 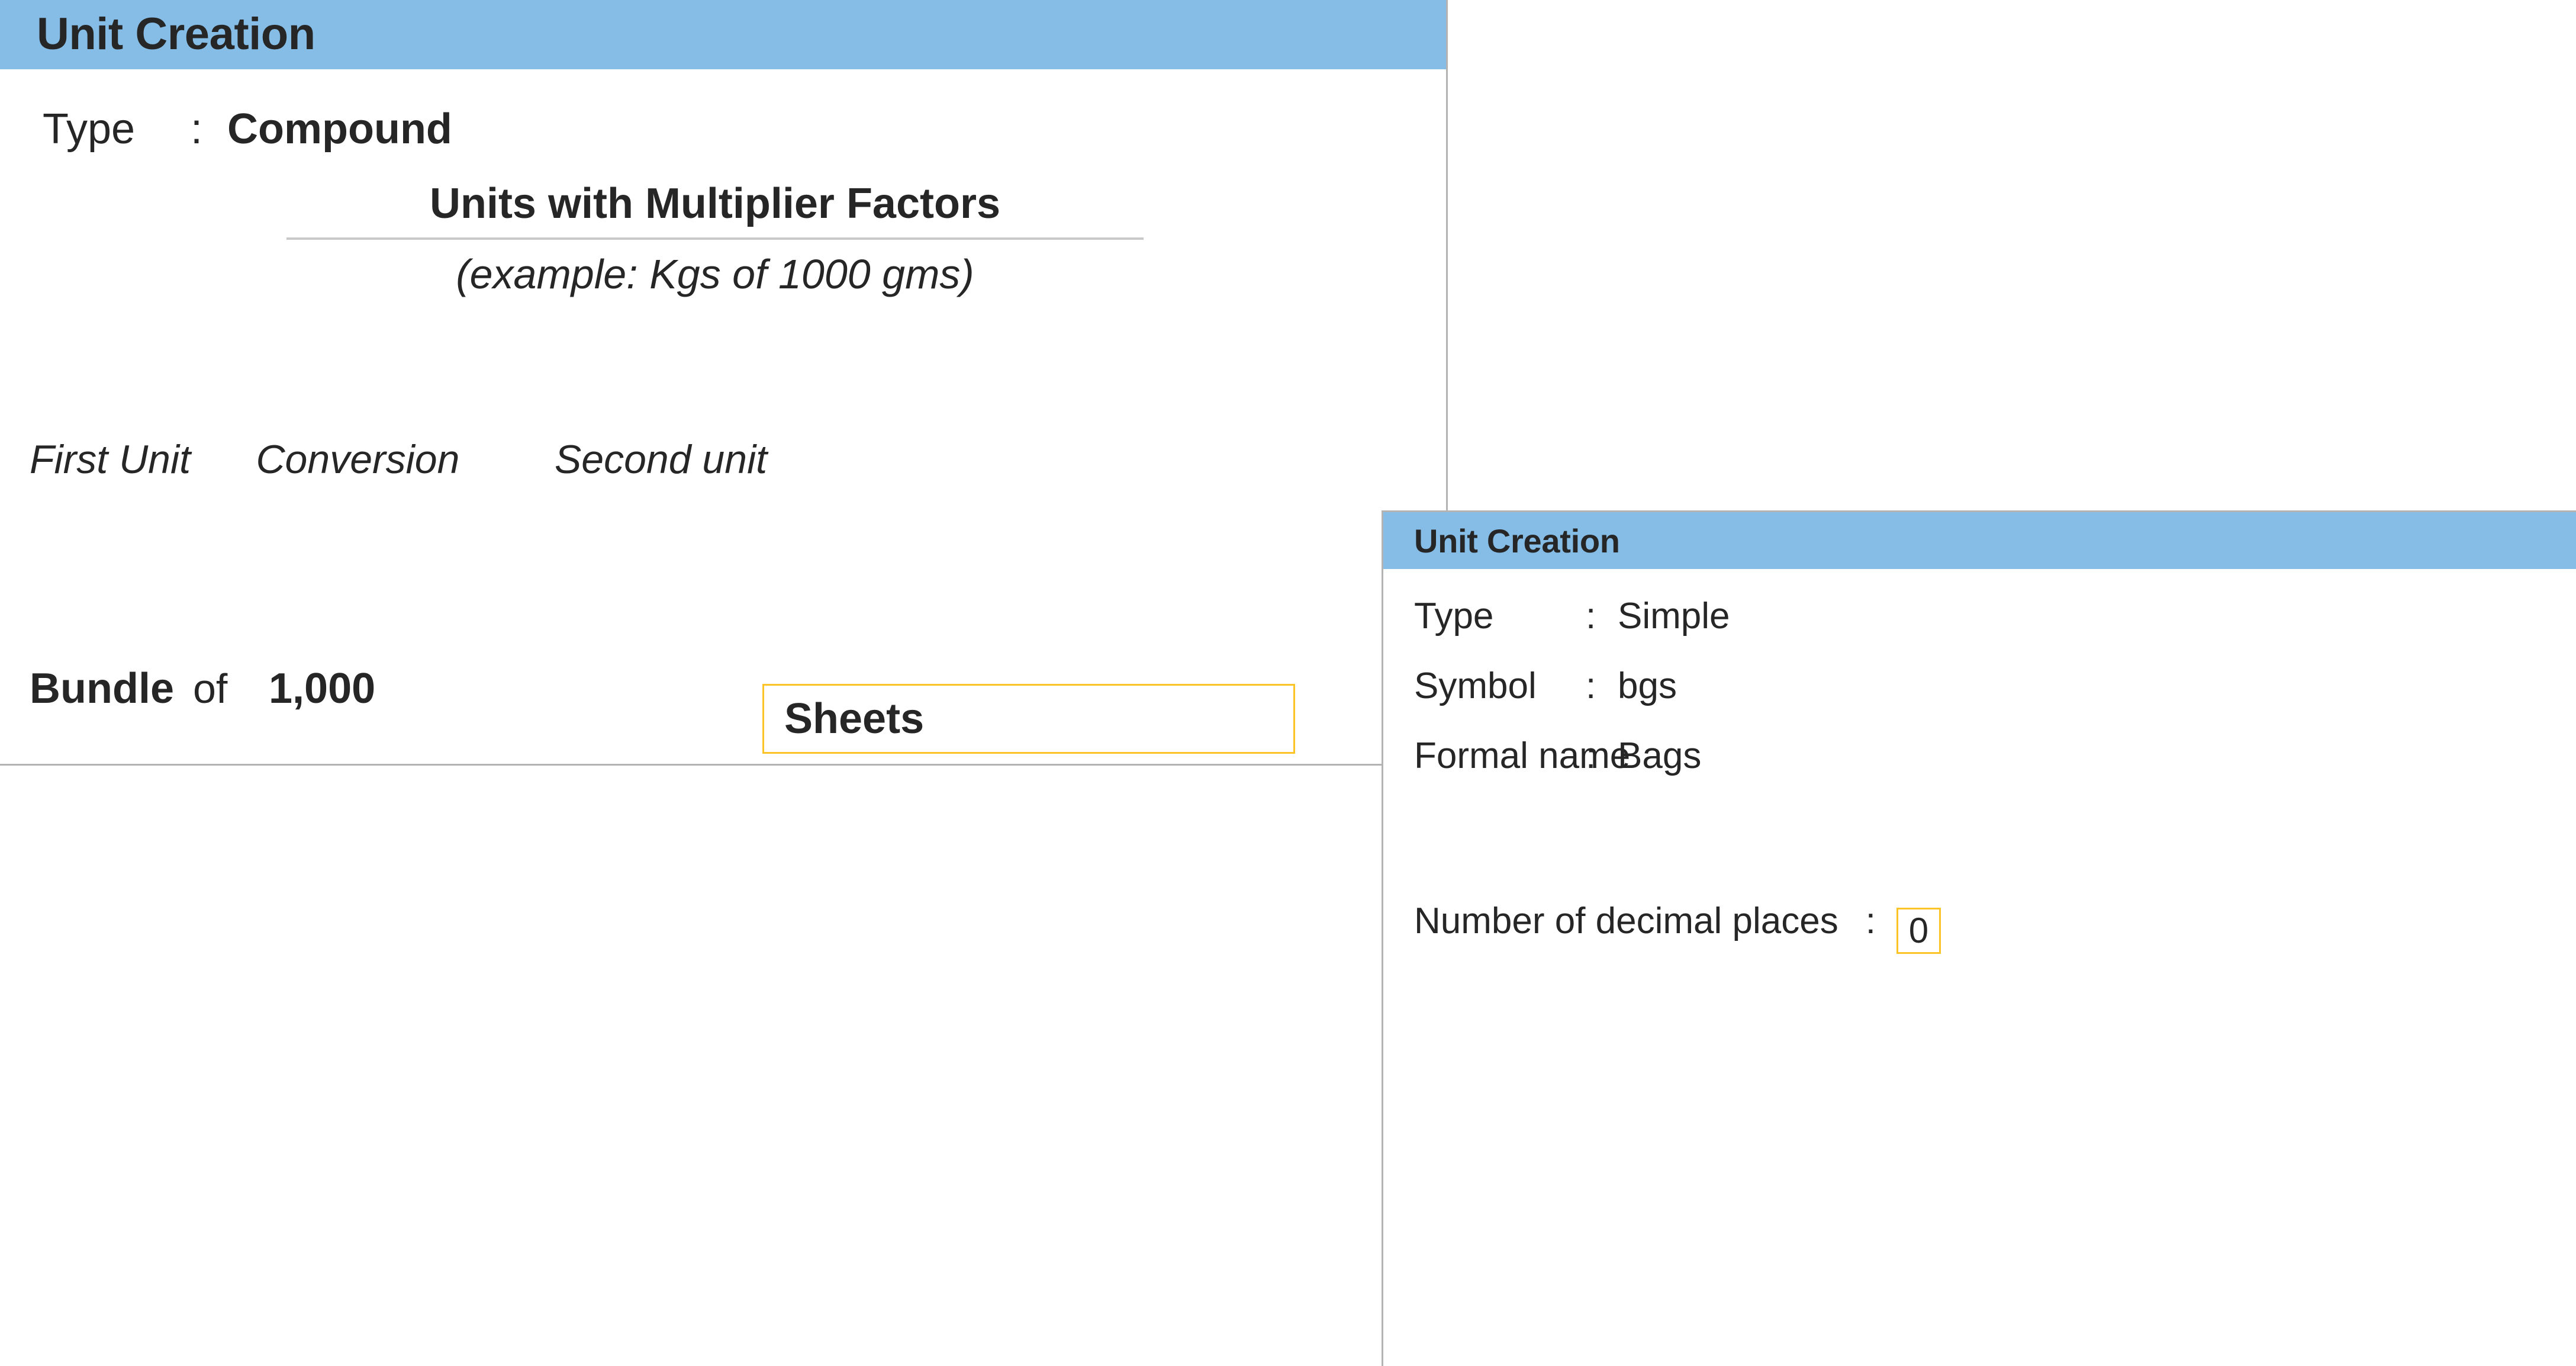 I want to click on compound-type-value: Compound, so click(x=339, y=129).